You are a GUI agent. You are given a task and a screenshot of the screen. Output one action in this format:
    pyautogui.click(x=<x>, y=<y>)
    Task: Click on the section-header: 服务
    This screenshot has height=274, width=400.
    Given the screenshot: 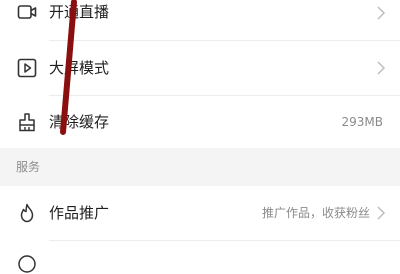 What is the action you would take?
    pyautogui.click(x=200, y=167)
    